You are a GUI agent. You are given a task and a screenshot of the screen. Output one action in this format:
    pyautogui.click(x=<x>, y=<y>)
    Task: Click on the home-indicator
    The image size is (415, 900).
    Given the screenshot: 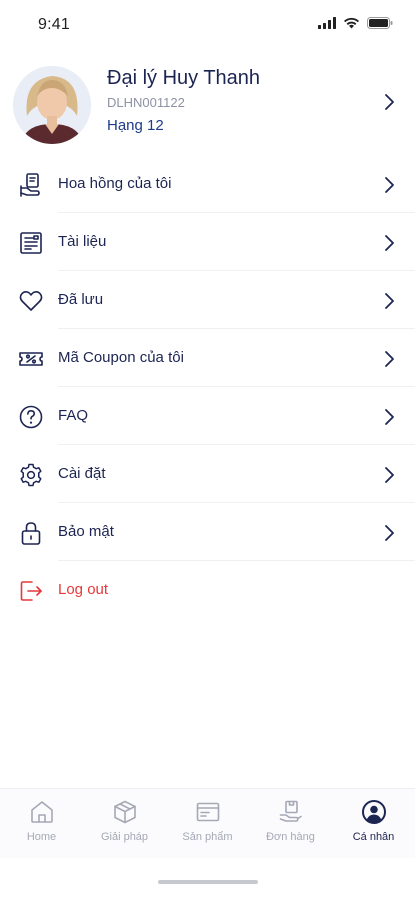 What is the action you would take?
    pyautogui.click(x=208, y=882)
    